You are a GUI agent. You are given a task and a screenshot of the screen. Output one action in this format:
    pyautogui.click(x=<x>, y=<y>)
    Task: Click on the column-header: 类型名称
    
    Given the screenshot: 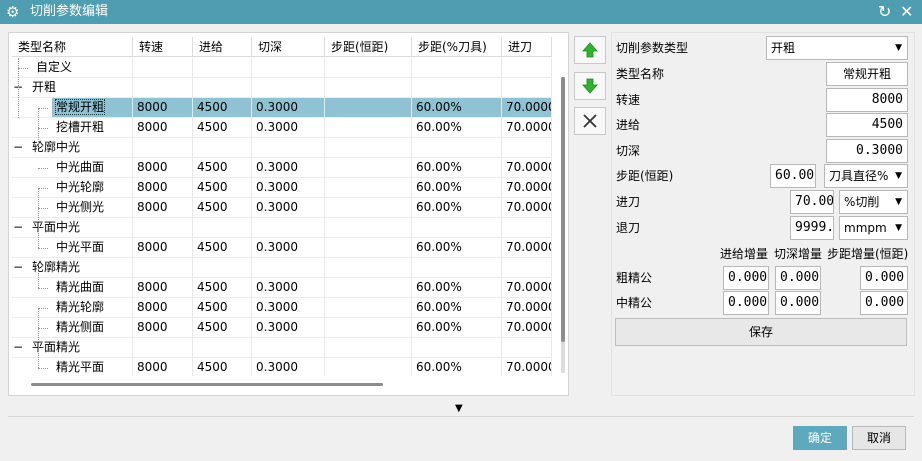 What is the action you would take?
    pyautogui.click(x=72, y=47)
    